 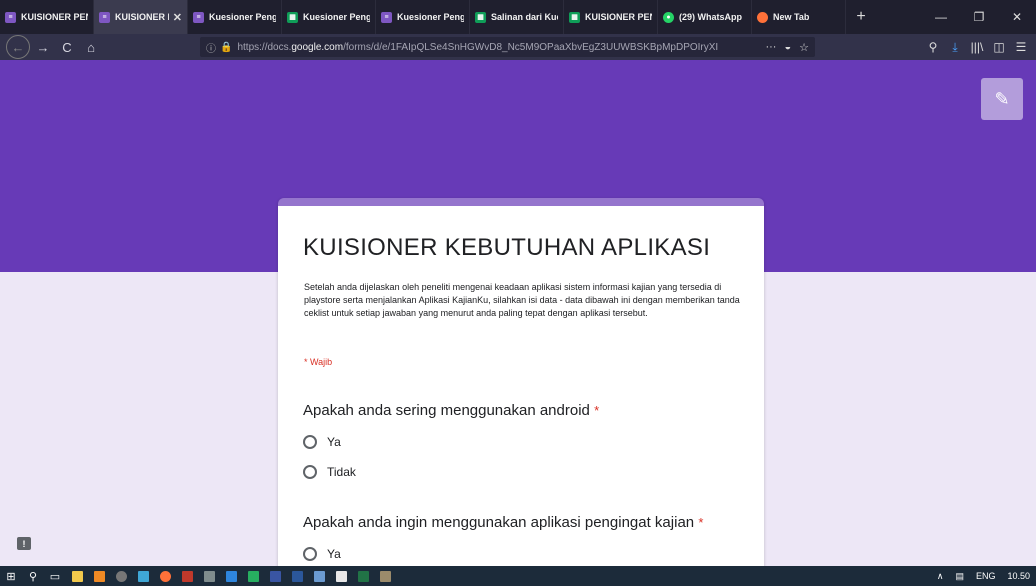 I want to click on edit-form-button: ✎, so click(x=1002, y=99).